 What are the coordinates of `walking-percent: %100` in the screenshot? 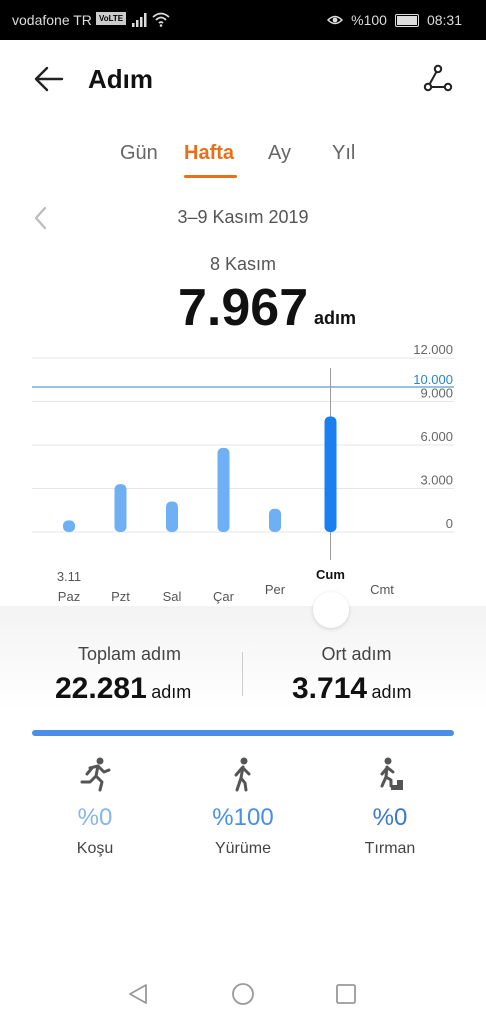 It's located at (243, 817).